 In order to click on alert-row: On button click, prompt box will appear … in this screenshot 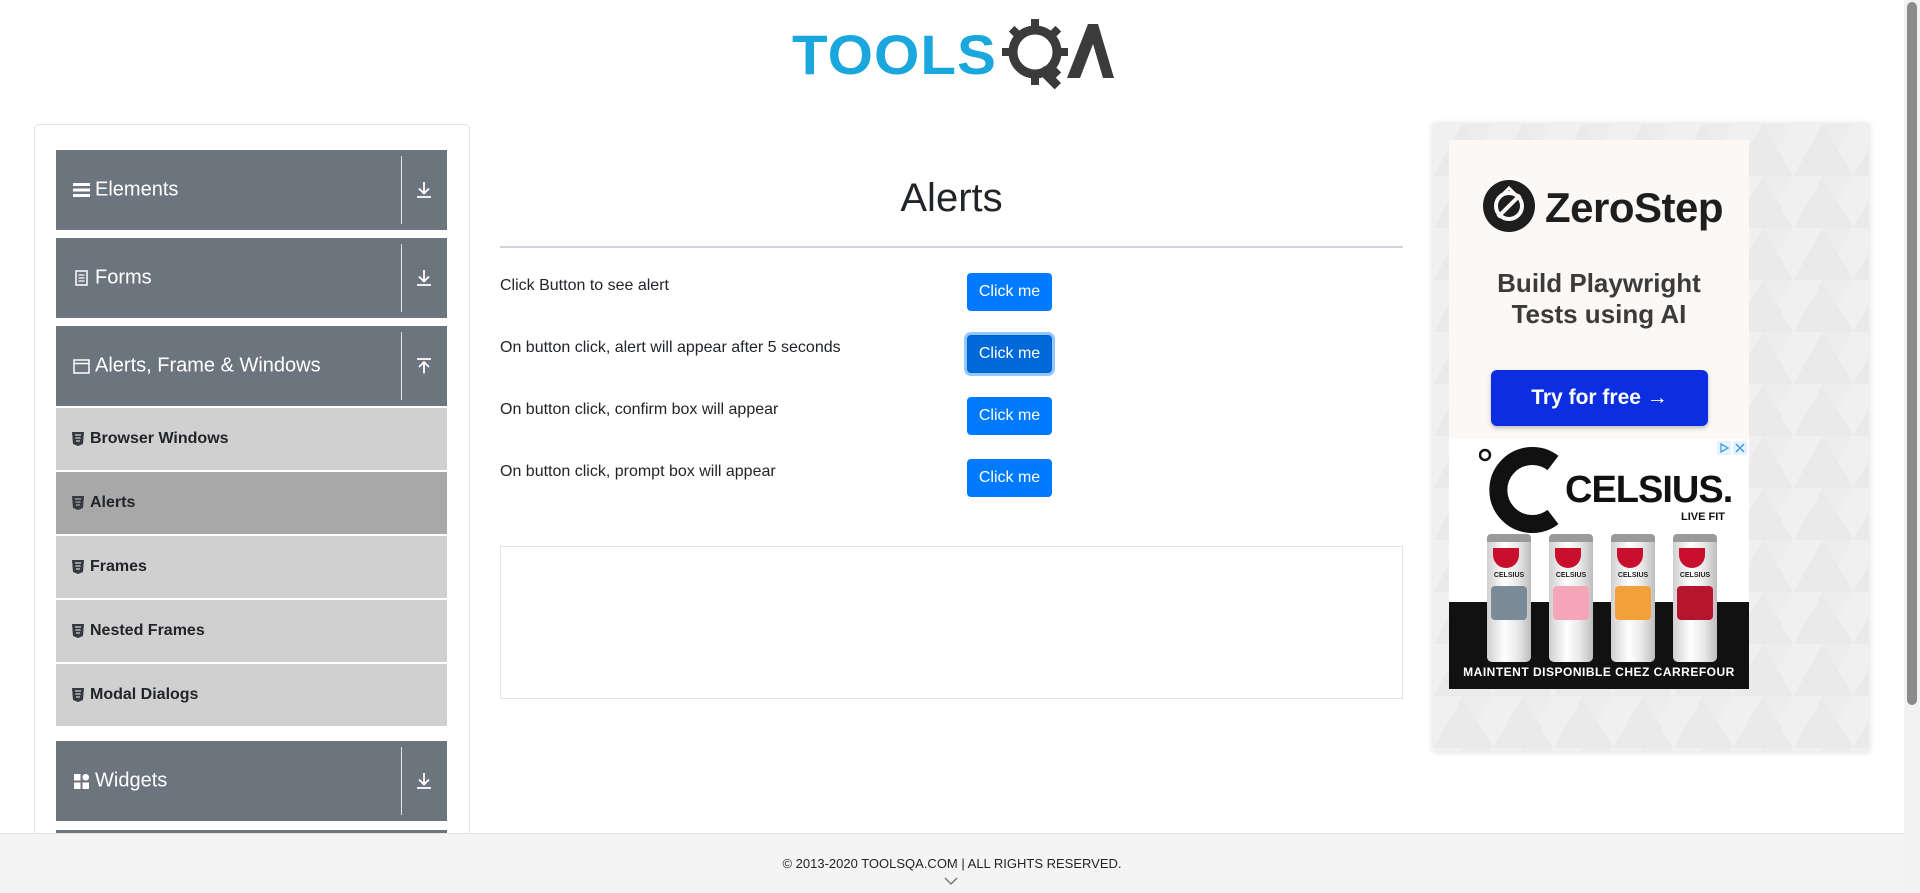, I will do `click(951, 479)`.